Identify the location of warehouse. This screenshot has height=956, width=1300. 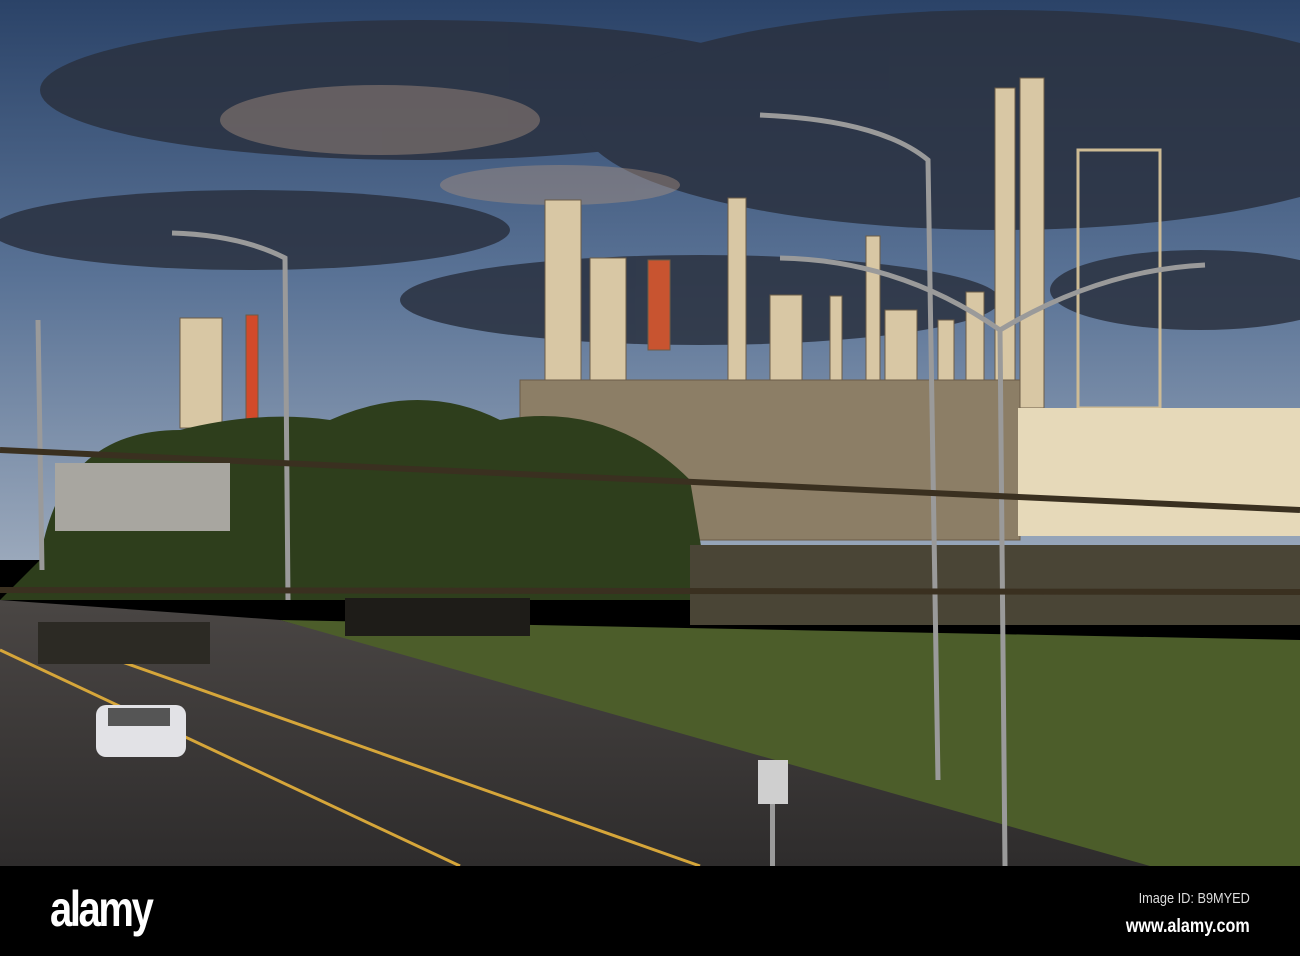
(1159, 472).